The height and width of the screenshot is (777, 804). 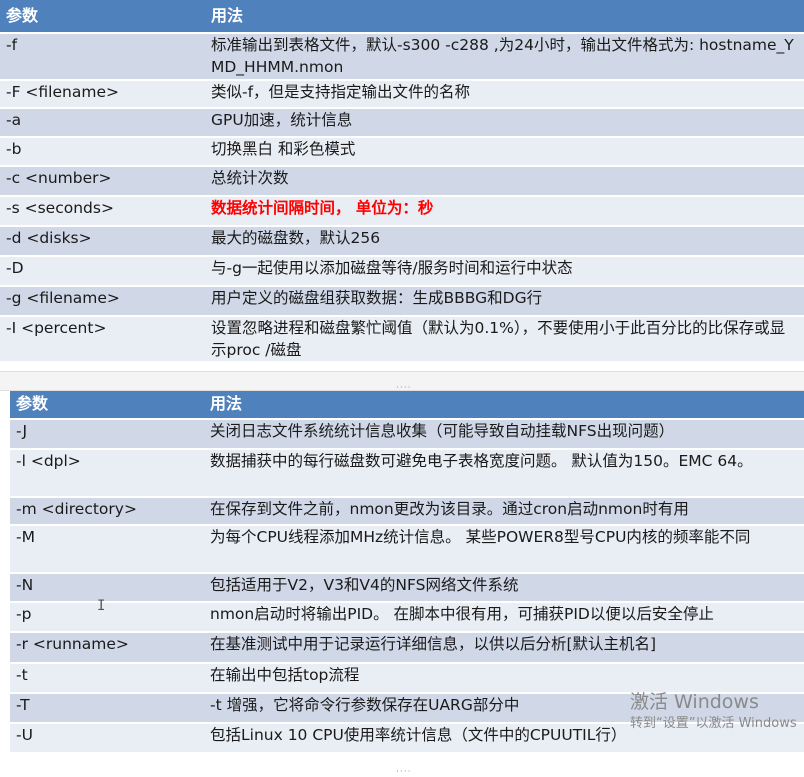 I want to click on param-cell: -l <dpl>, so click(x=107, y=473).